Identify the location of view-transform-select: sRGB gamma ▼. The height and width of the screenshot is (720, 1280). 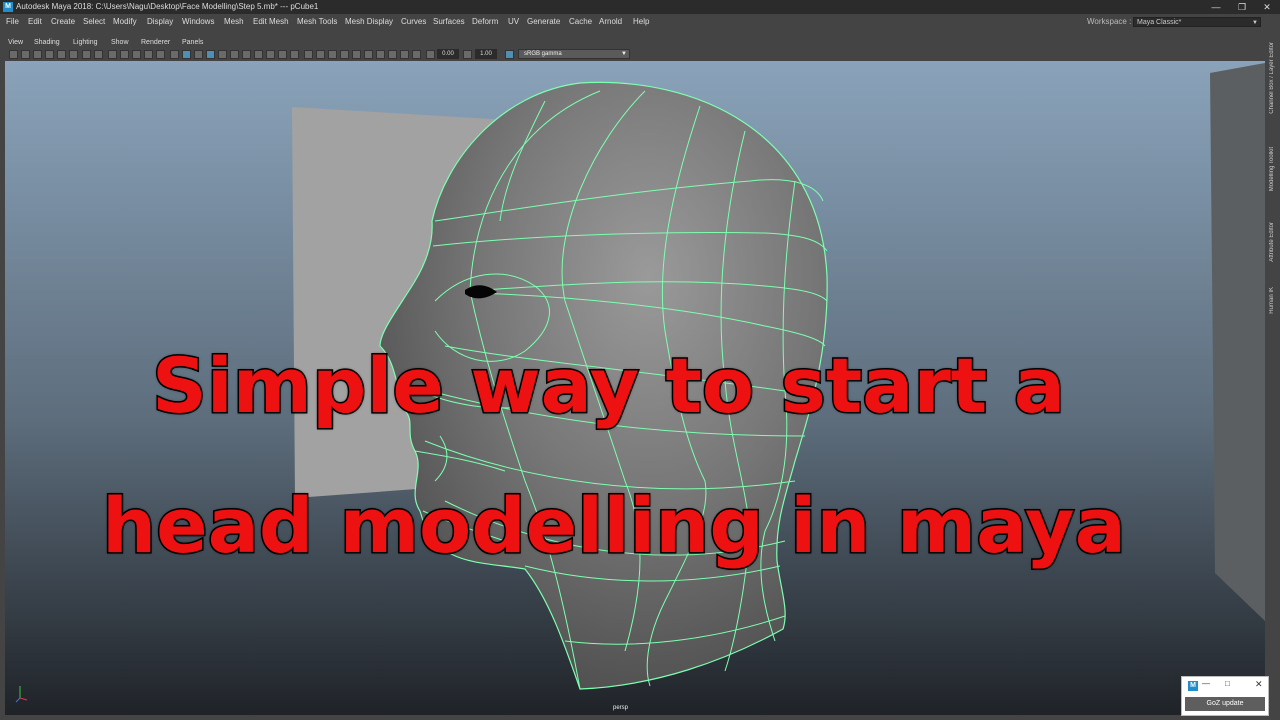
(574, 54).